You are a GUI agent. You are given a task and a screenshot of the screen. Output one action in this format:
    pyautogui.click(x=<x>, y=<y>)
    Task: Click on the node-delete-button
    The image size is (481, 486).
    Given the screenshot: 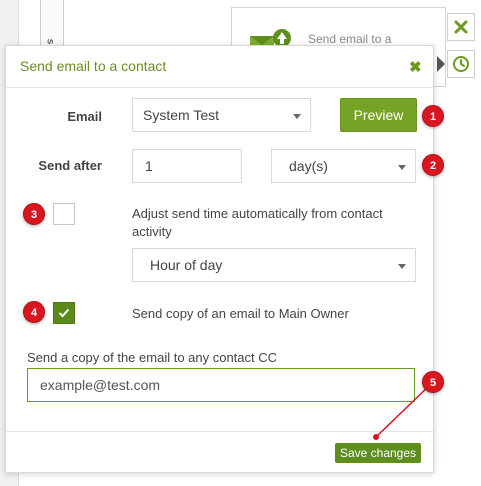 What is the action you would take?
    pyautogui.click(x=461, y=27)
    